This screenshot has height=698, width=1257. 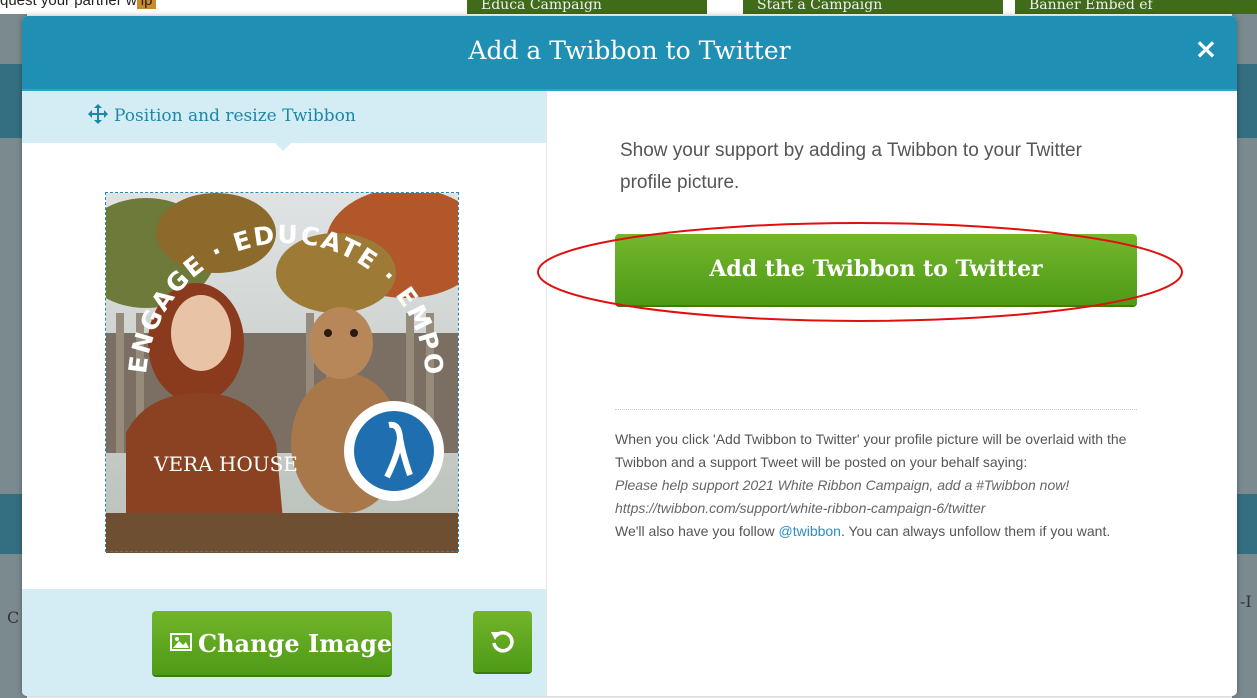 I want to click on change-image-button: Change Image, so click(x=272, y=643).